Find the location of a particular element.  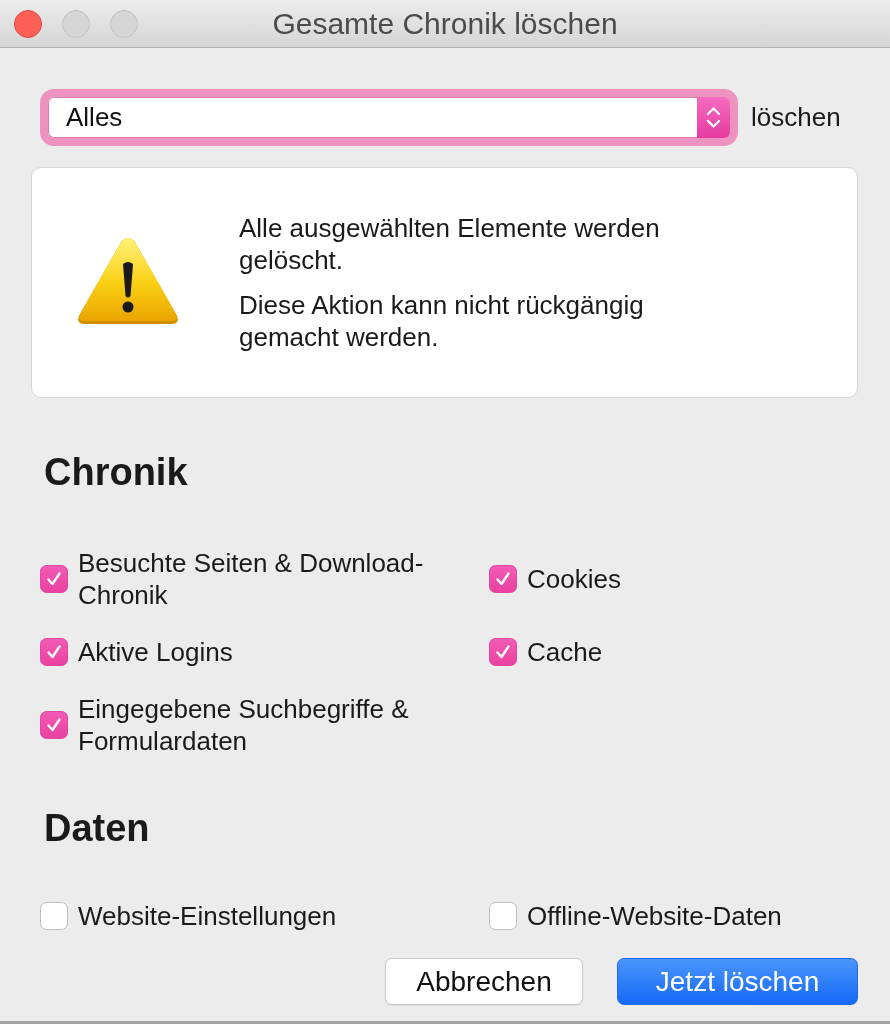

checkbox-label: Cookies is located at coordinates (574, 579).